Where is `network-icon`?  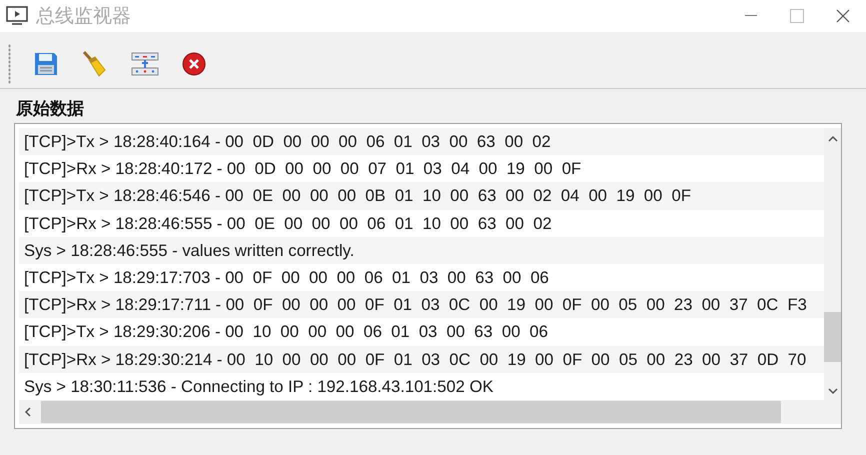
network-icon is located at coordinates (145, 64).